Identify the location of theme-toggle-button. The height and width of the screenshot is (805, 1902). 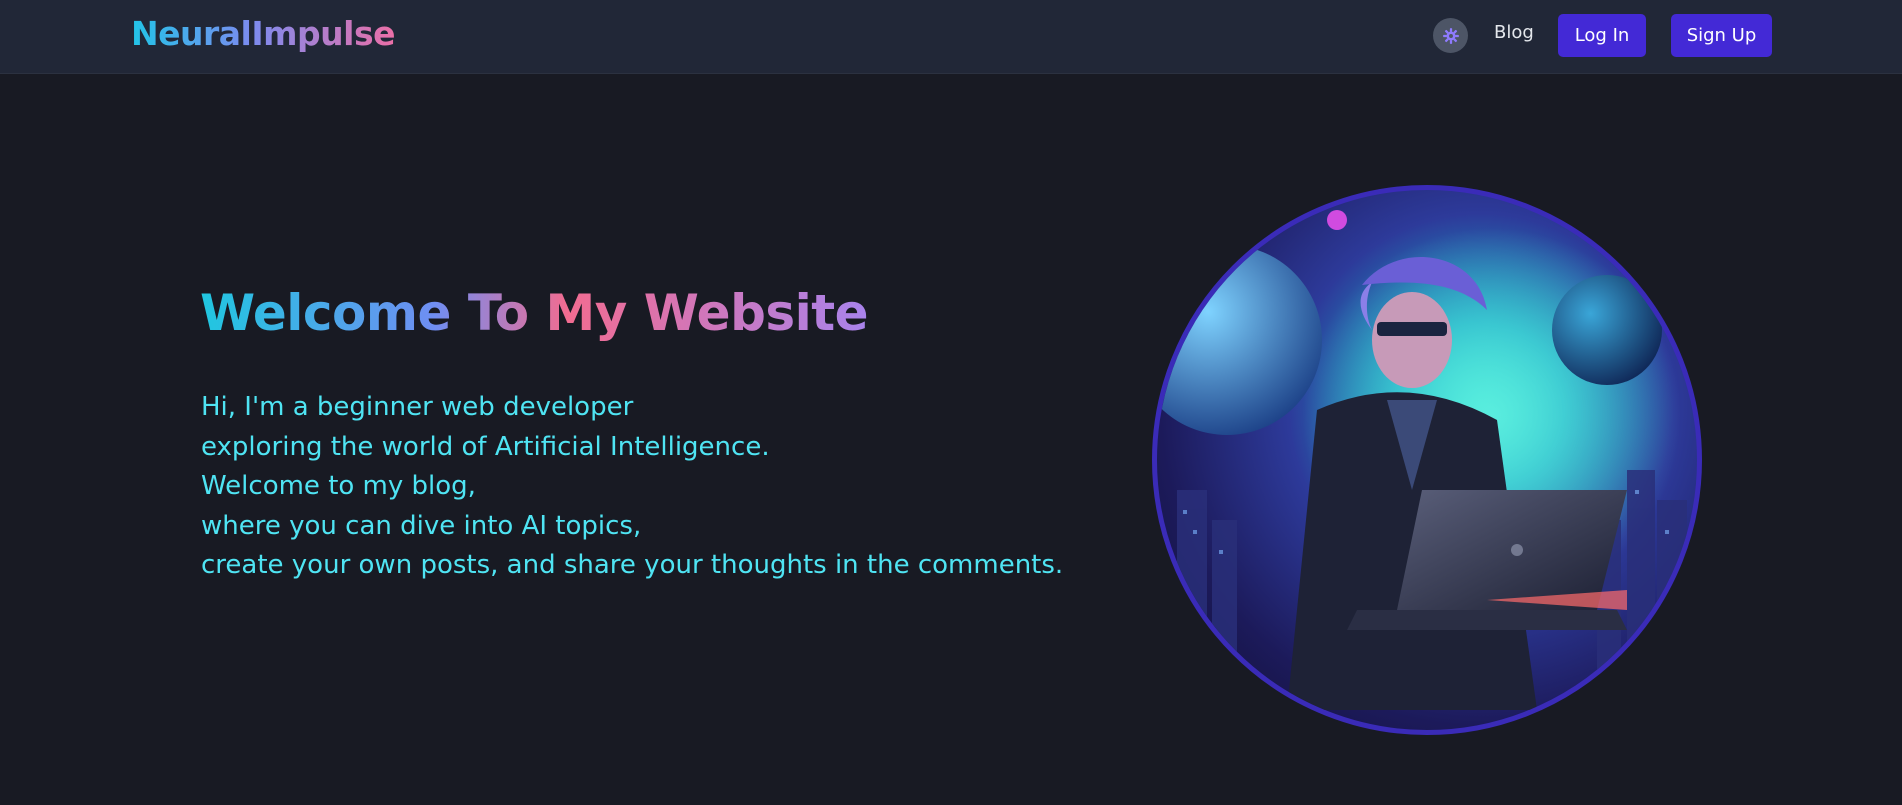
(1450, 35).